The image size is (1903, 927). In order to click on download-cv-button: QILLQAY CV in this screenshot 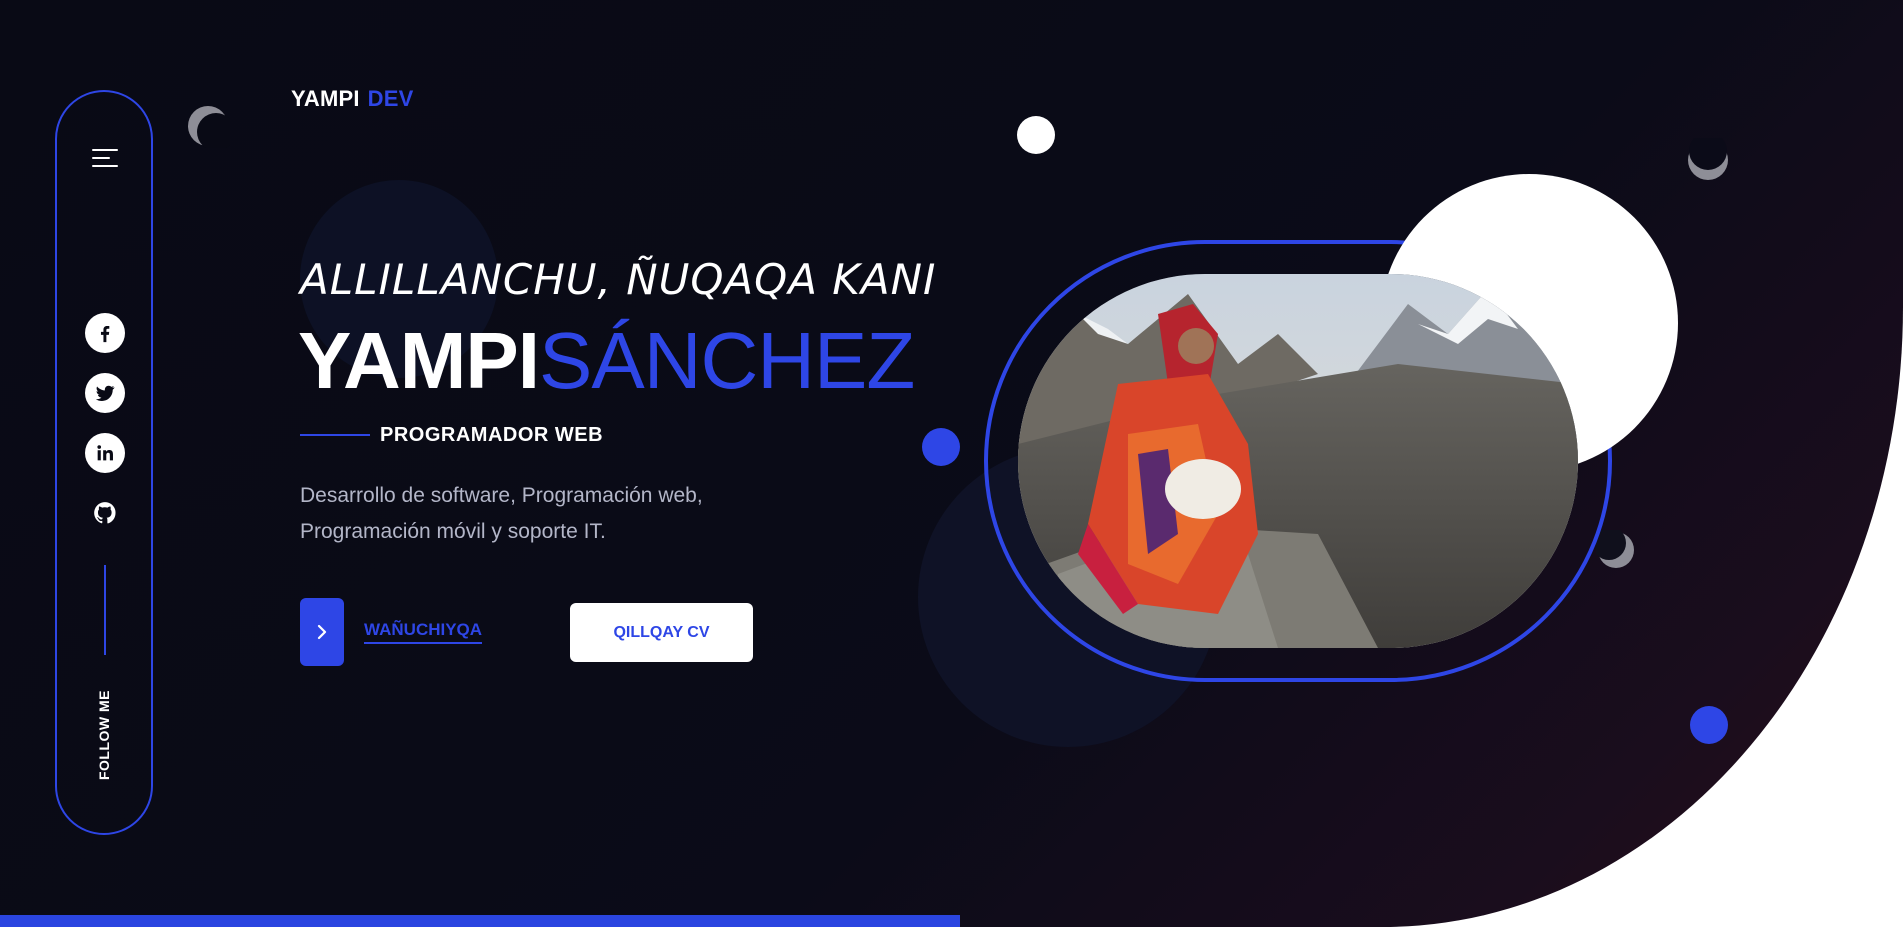, I will do `click(661, 632)`.